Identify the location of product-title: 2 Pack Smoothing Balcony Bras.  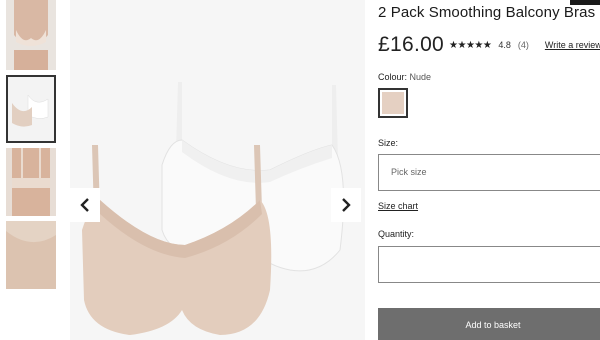
(487, 12).